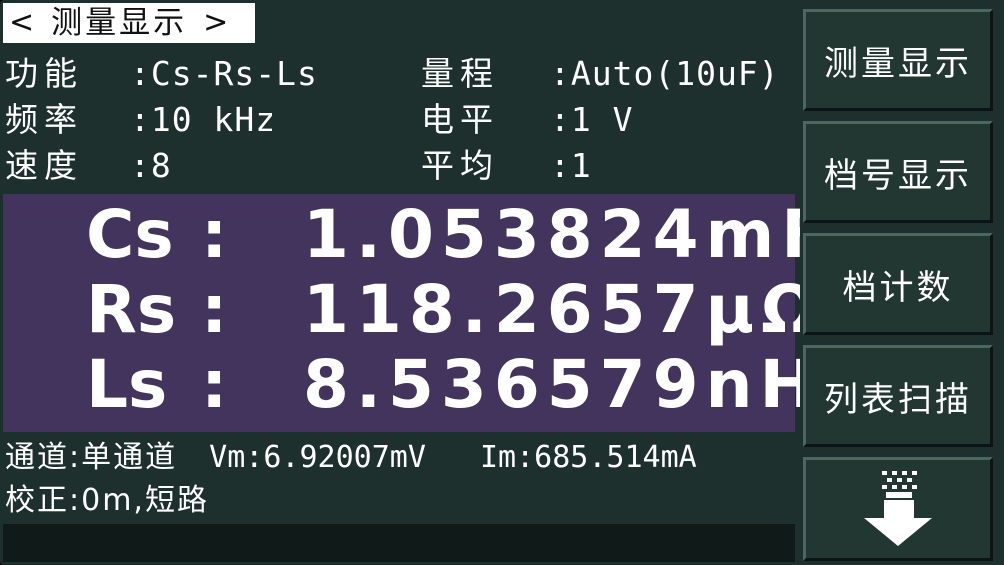 The width and height of the screenshot is (1004, 565). I want to click on vm-reading: Vm:6.92007mV, so click(317, 457).